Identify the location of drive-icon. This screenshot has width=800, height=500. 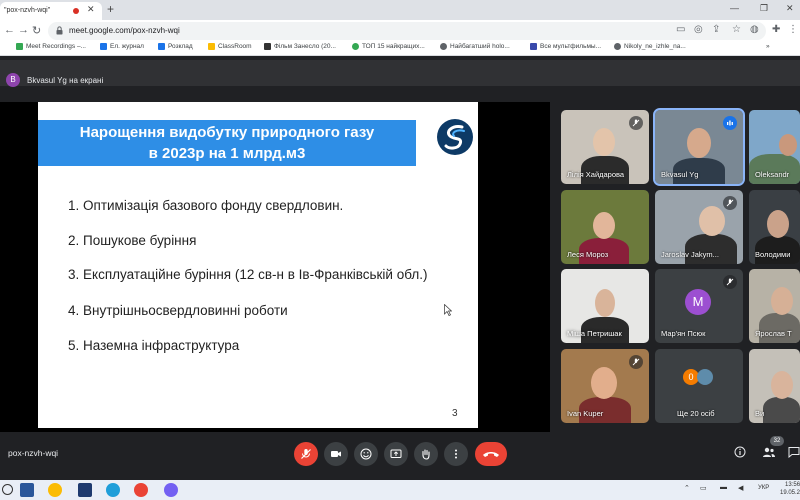
(19, 46).